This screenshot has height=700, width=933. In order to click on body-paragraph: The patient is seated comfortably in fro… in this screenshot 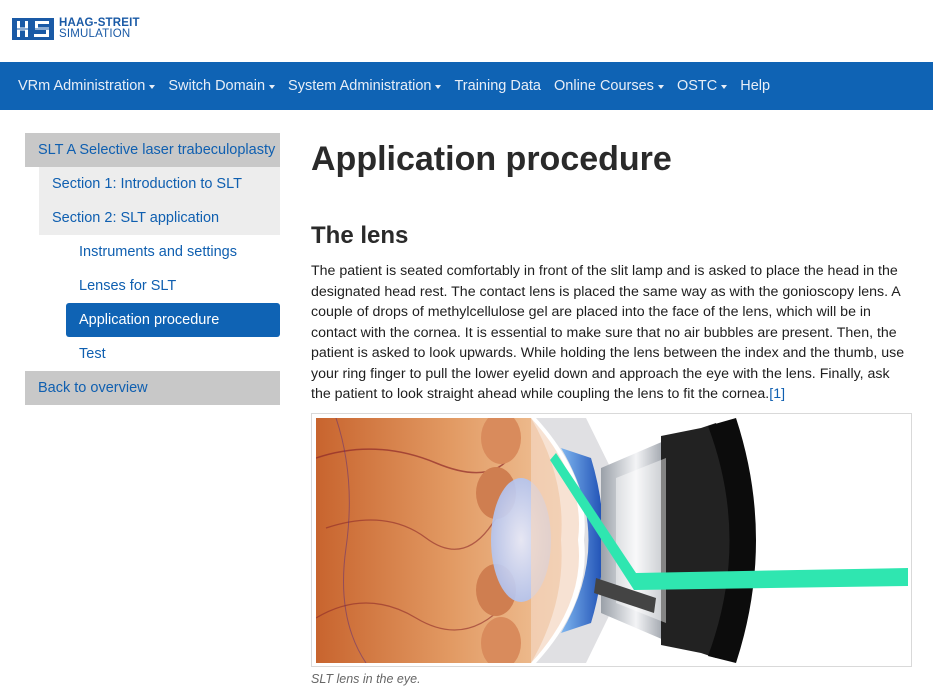, I will do `click(611, 333)`.